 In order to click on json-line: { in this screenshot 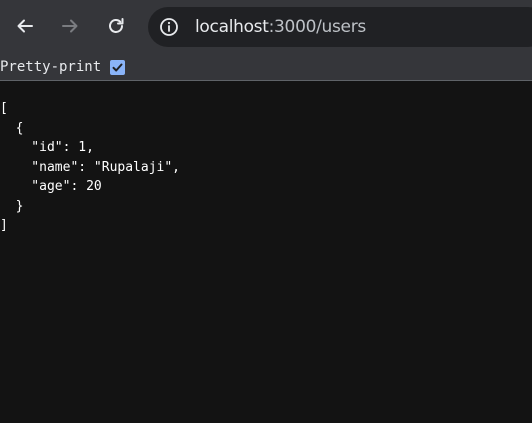, I will do `click(12, 128)`.